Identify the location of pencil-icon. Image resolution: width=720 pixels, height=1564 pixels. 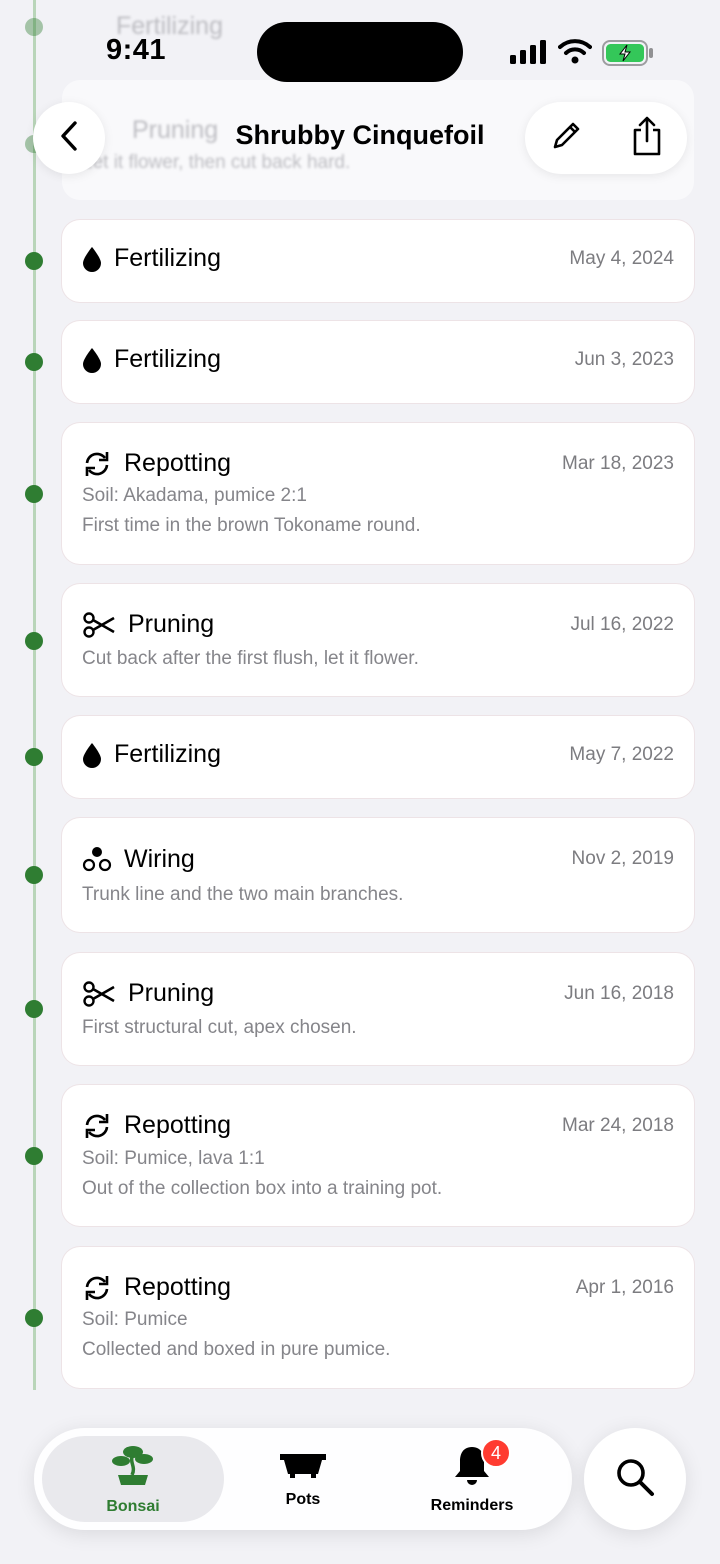
(566, 139).